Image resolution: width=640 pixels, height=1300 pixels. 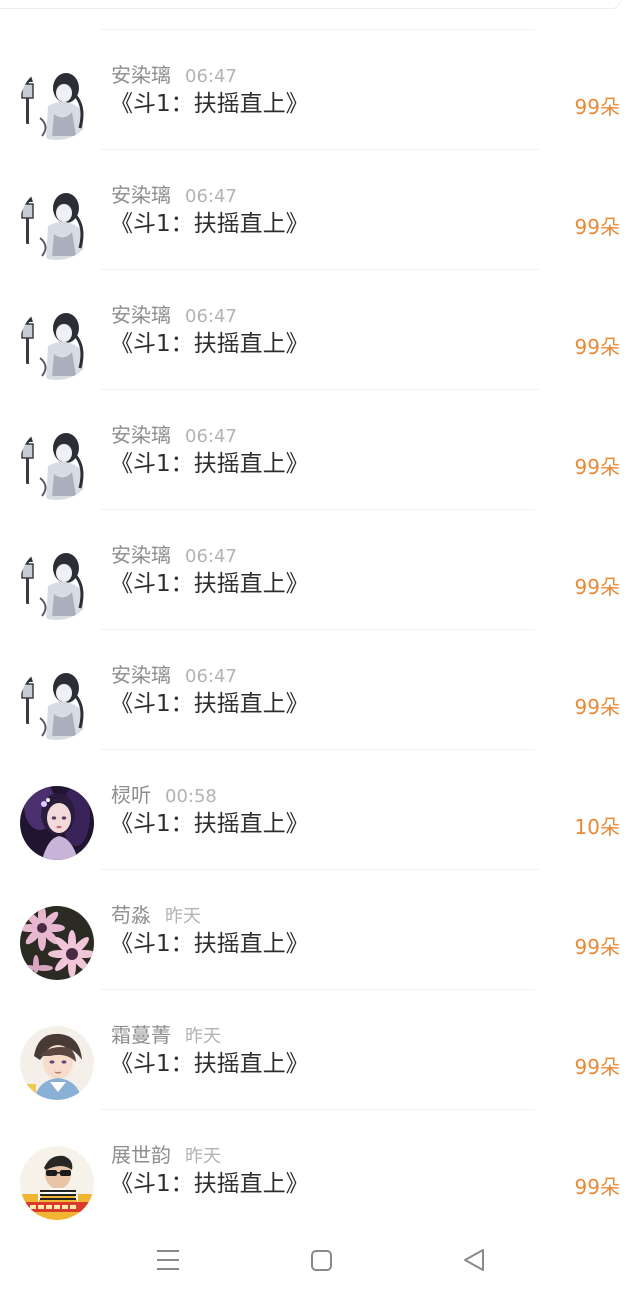 I want to click on sender-name: 霜蔓菁, so click(x=141, y=1035).